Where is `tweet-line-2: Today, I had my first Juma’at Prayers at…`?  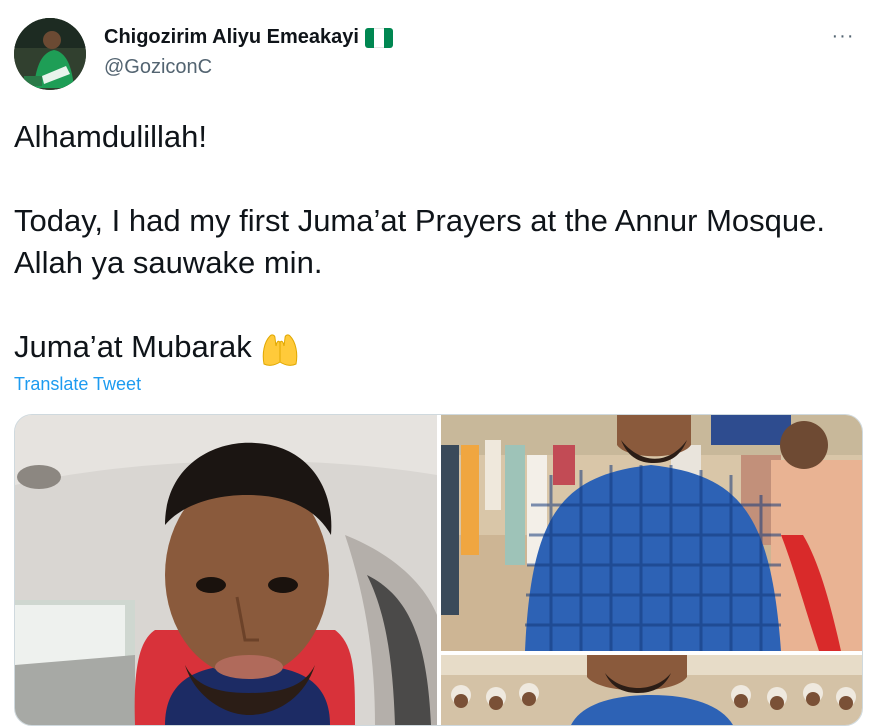
tweet-line-2: Today, I had my first Juma’at Prayers at… is located at coordinates (419, 241).